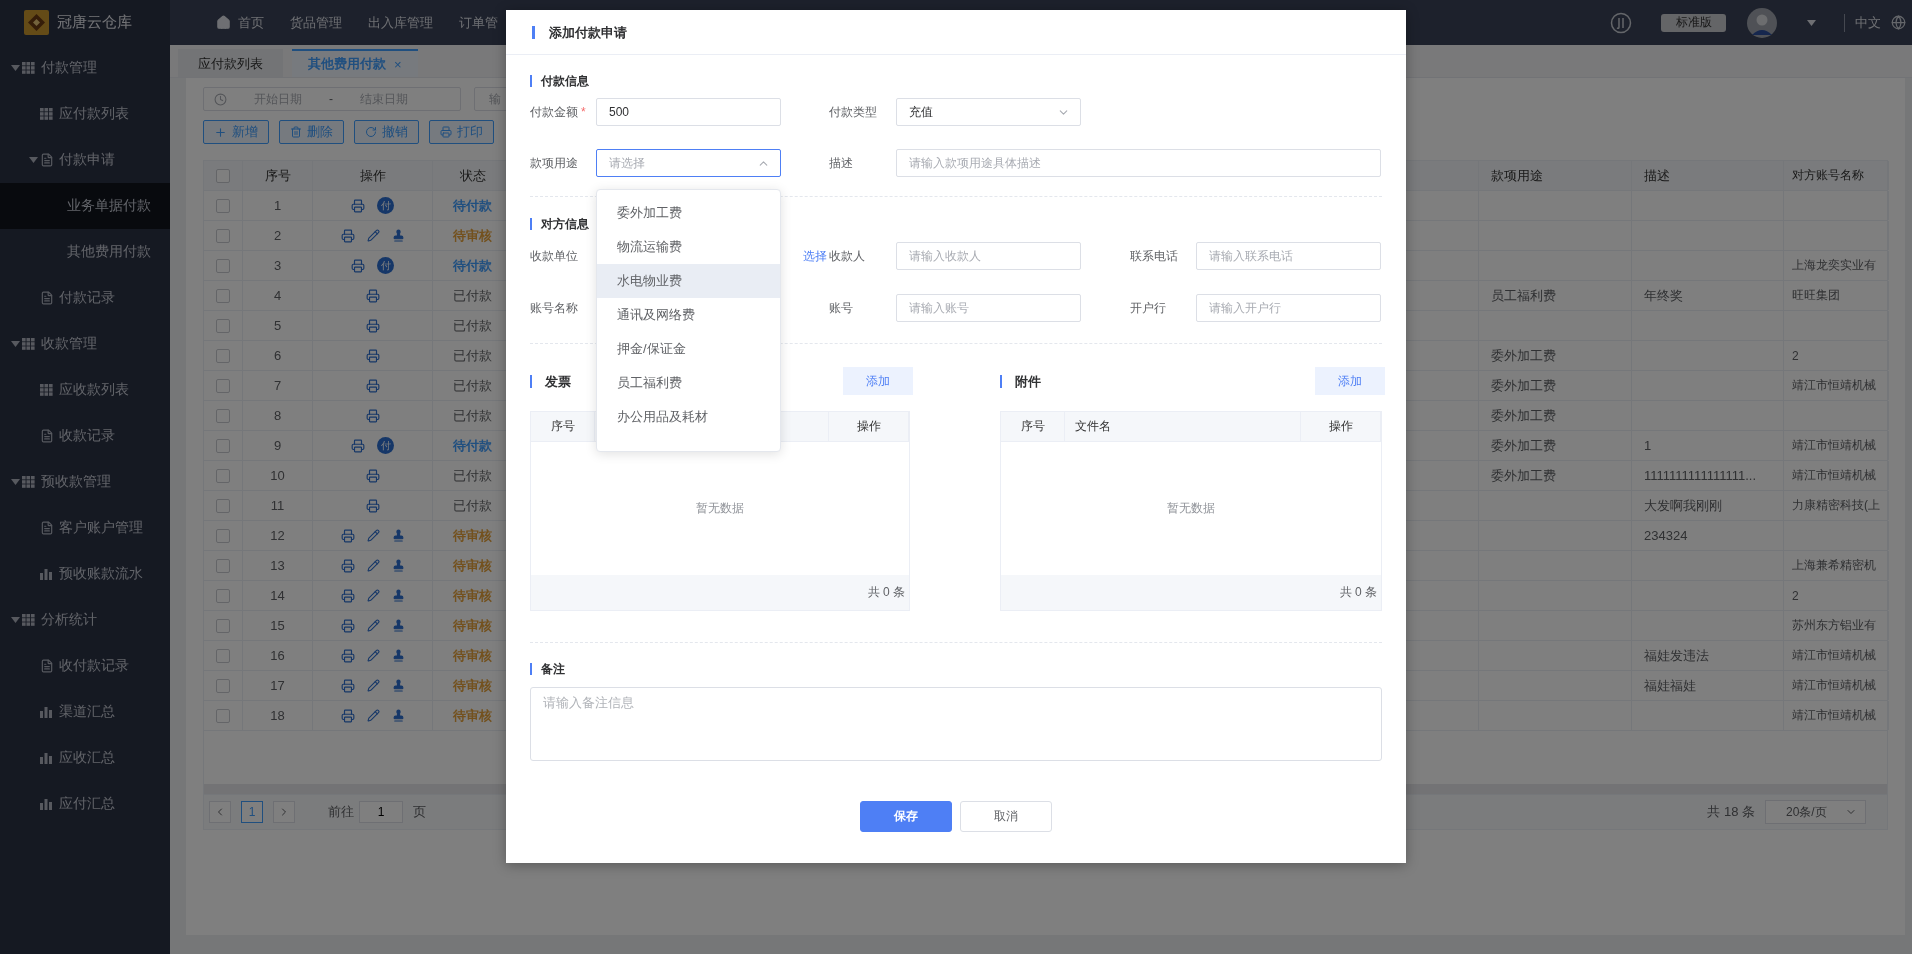 This screenshot has width=1912, height=954. What do you see at coordinates (1762, 22) in the screenshot?
I see `avatar` at bounding box center [1762, 22].